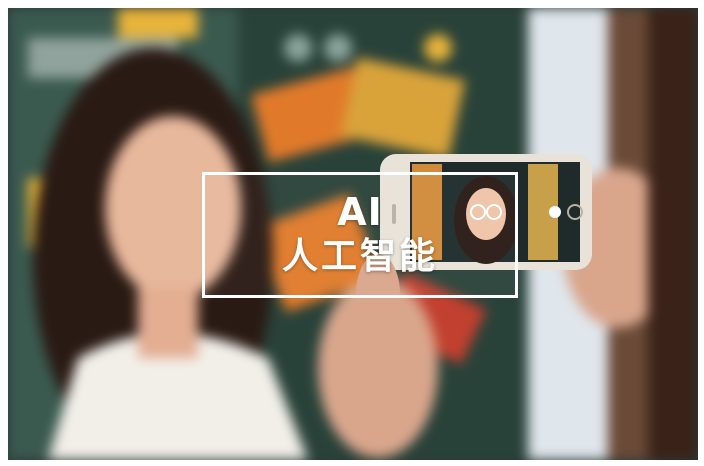 This screenshot has width=704, height=466. What do you see at coordinates (360, 235) in the screenshot?
I see `title-overlay-box: AI 人工智能` at bounding box center [360, 235].